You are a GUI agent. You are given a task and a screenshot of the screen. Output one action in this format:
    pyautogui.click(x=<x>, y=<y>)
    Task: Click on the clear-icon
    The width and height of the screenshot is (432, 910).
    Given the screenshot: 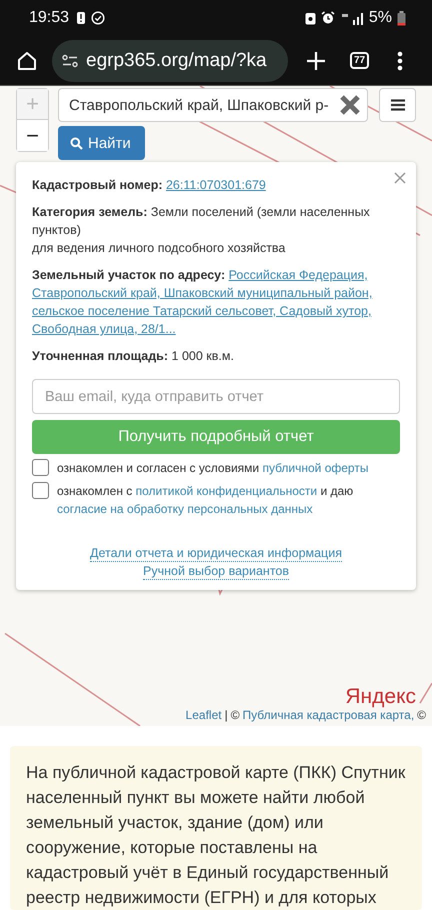 What is the action you would take?
    pyautogui.click(x=350, y=105)
    